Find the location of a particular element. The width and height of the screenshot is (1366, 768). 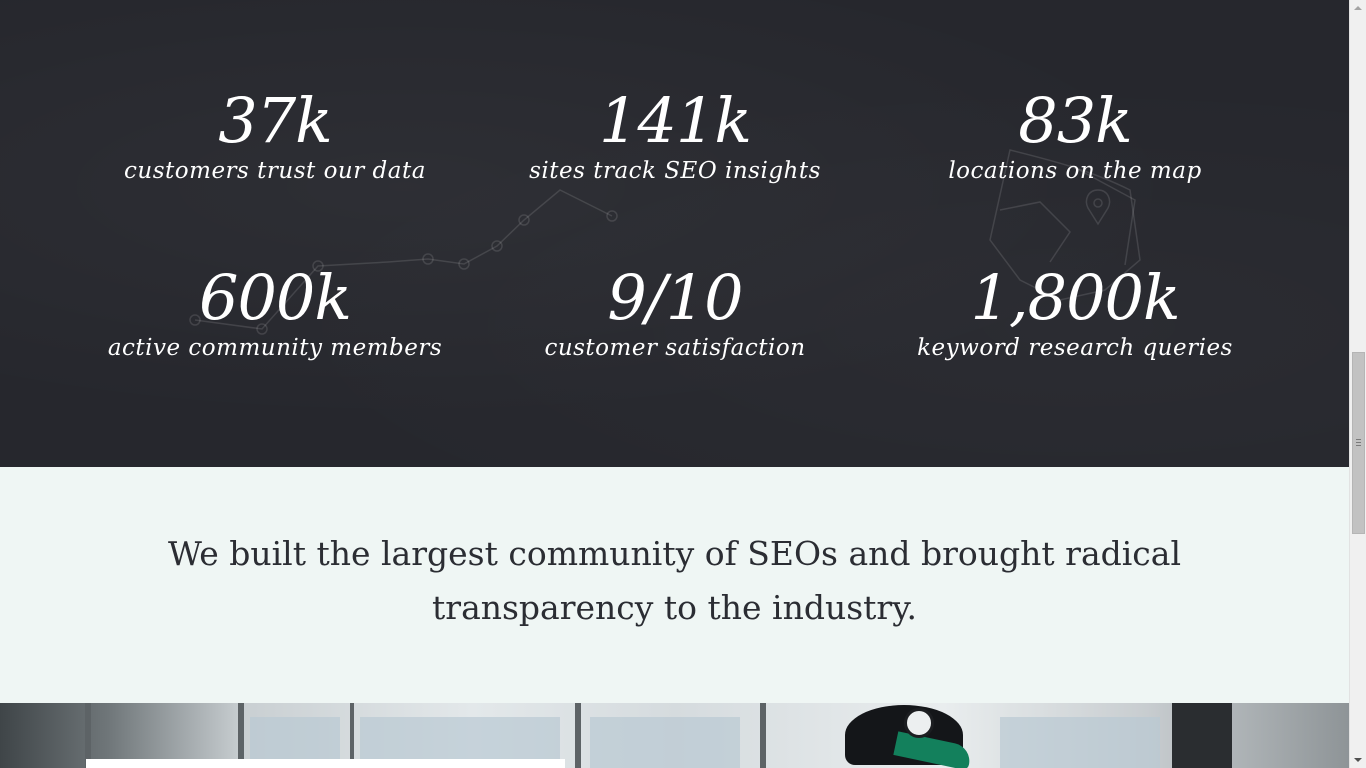

chevron-down-icon is located at coordinates (1358, 760).